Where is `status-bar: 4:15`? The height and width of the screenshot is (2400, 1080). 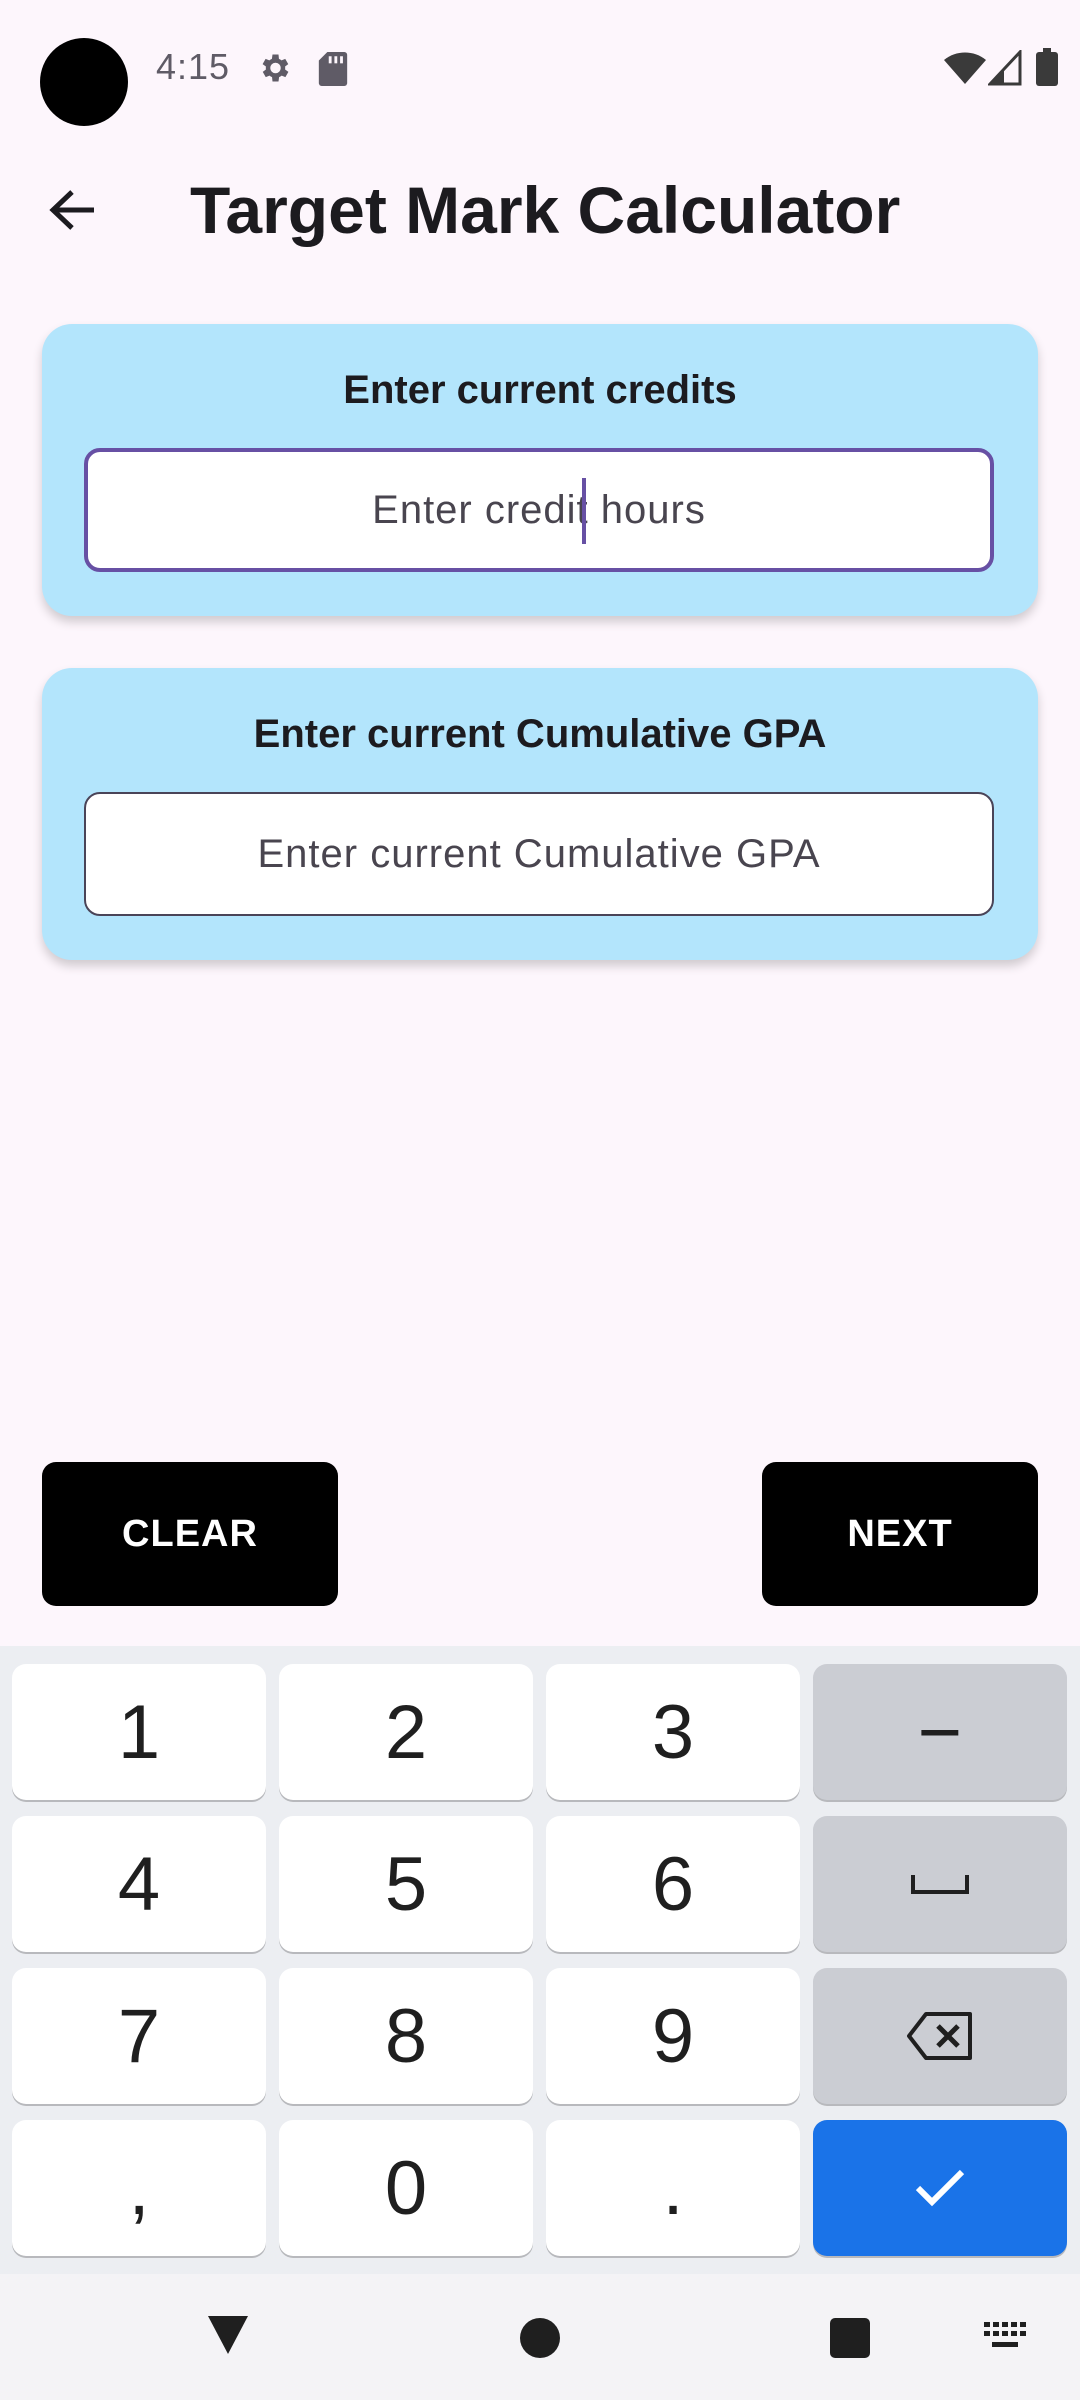
status-bar: 4:15 is located at coordinates (540, 68).